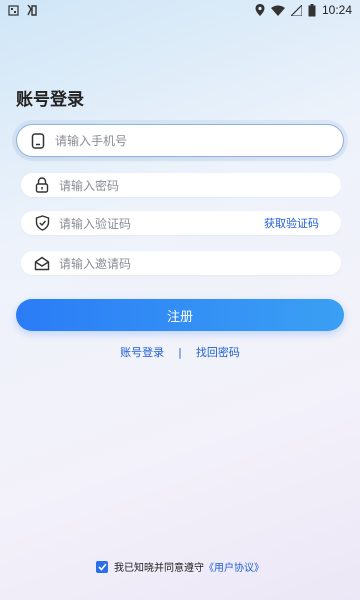 The height and width of the screenshot is (600, 360). What do you see at coordinates (336, 10) in the screenshot?
I see `status-time: 10:24` at bounding box center [336, 10].